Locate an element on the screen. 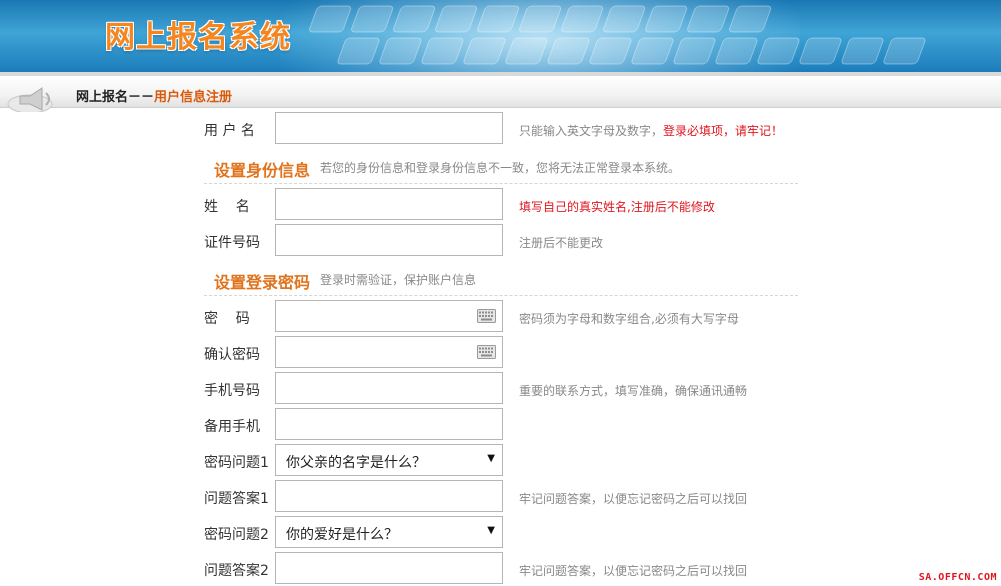 This screenshot has width=1001, height=586. password-section-title: 设置登录密码 is located at coordinates (262, 282).